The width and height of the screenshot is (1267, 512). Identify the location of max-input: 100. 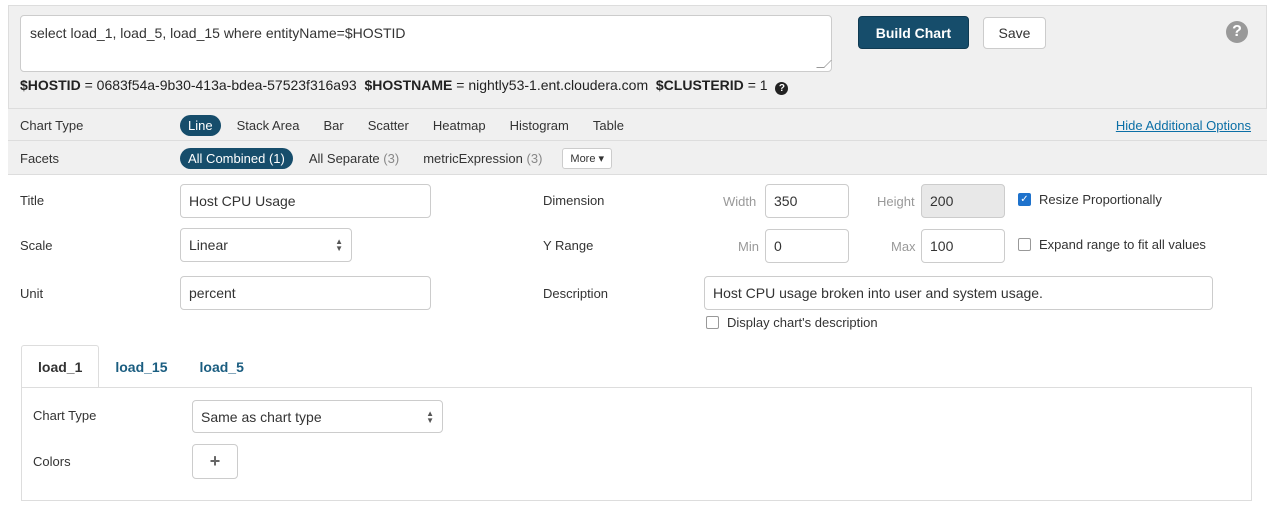
(963, 246).